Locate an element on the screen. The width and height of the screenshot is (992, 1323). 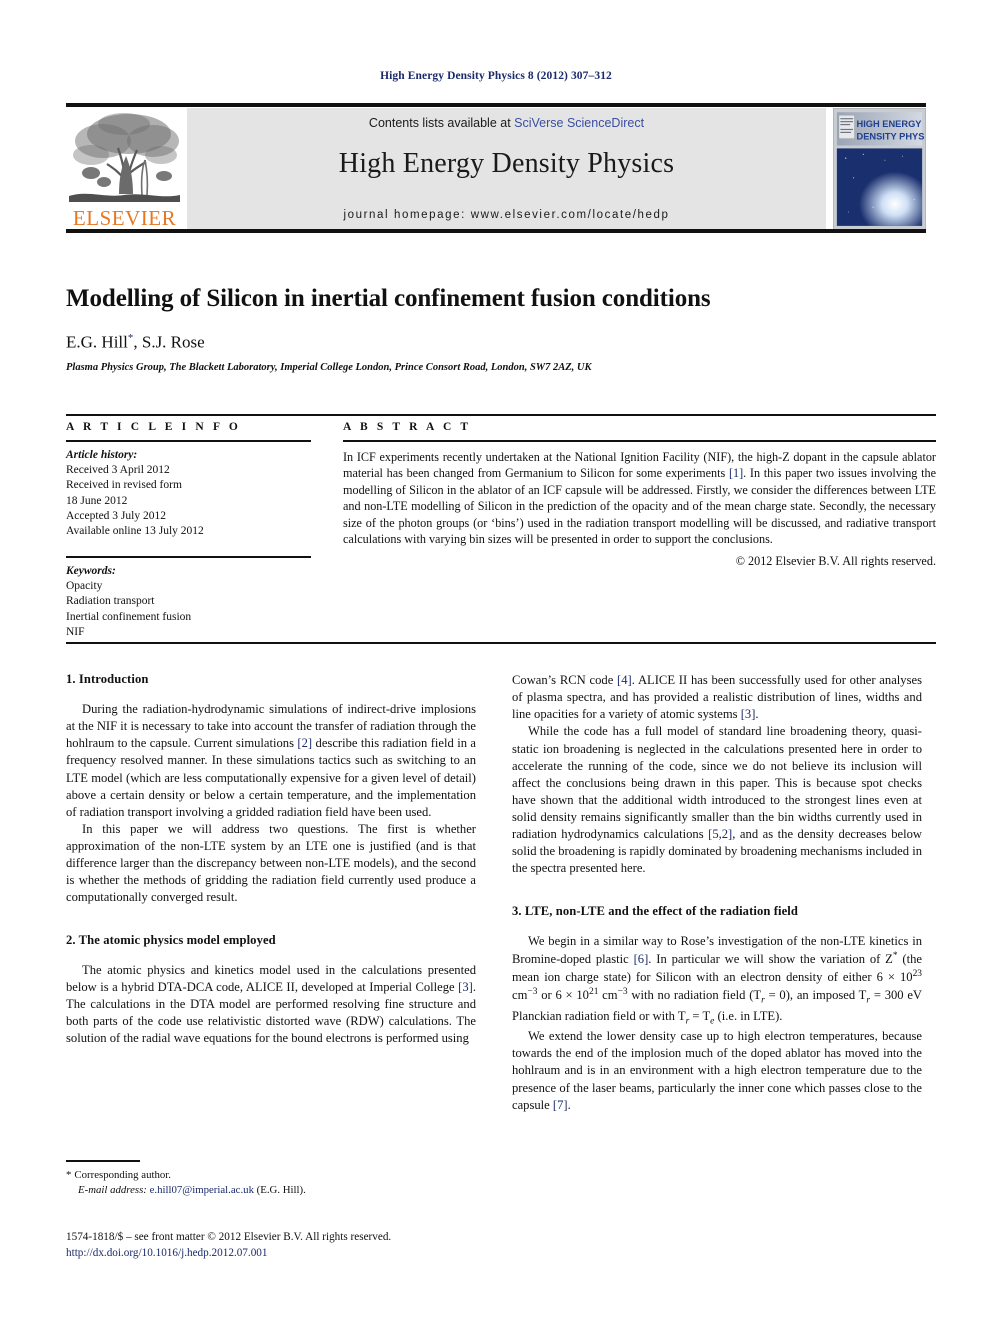
elsevier-wordmark: ELSEVIER is located at coordinates (124, 218).